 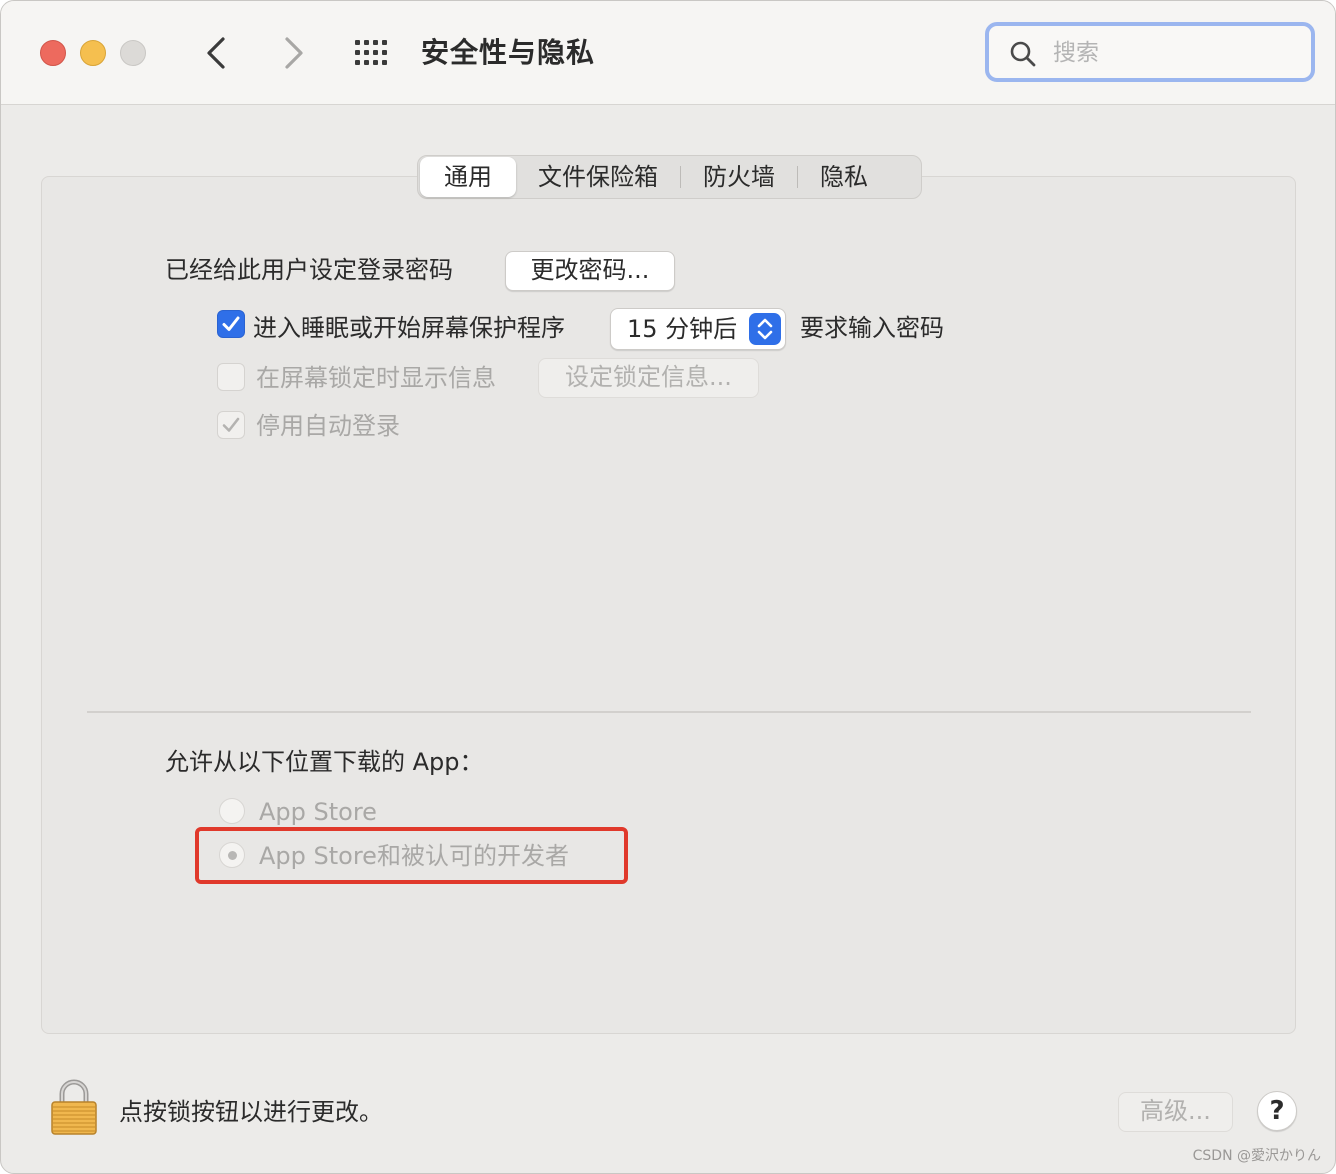 I want to click on back-button, so click(x=217, y=53).